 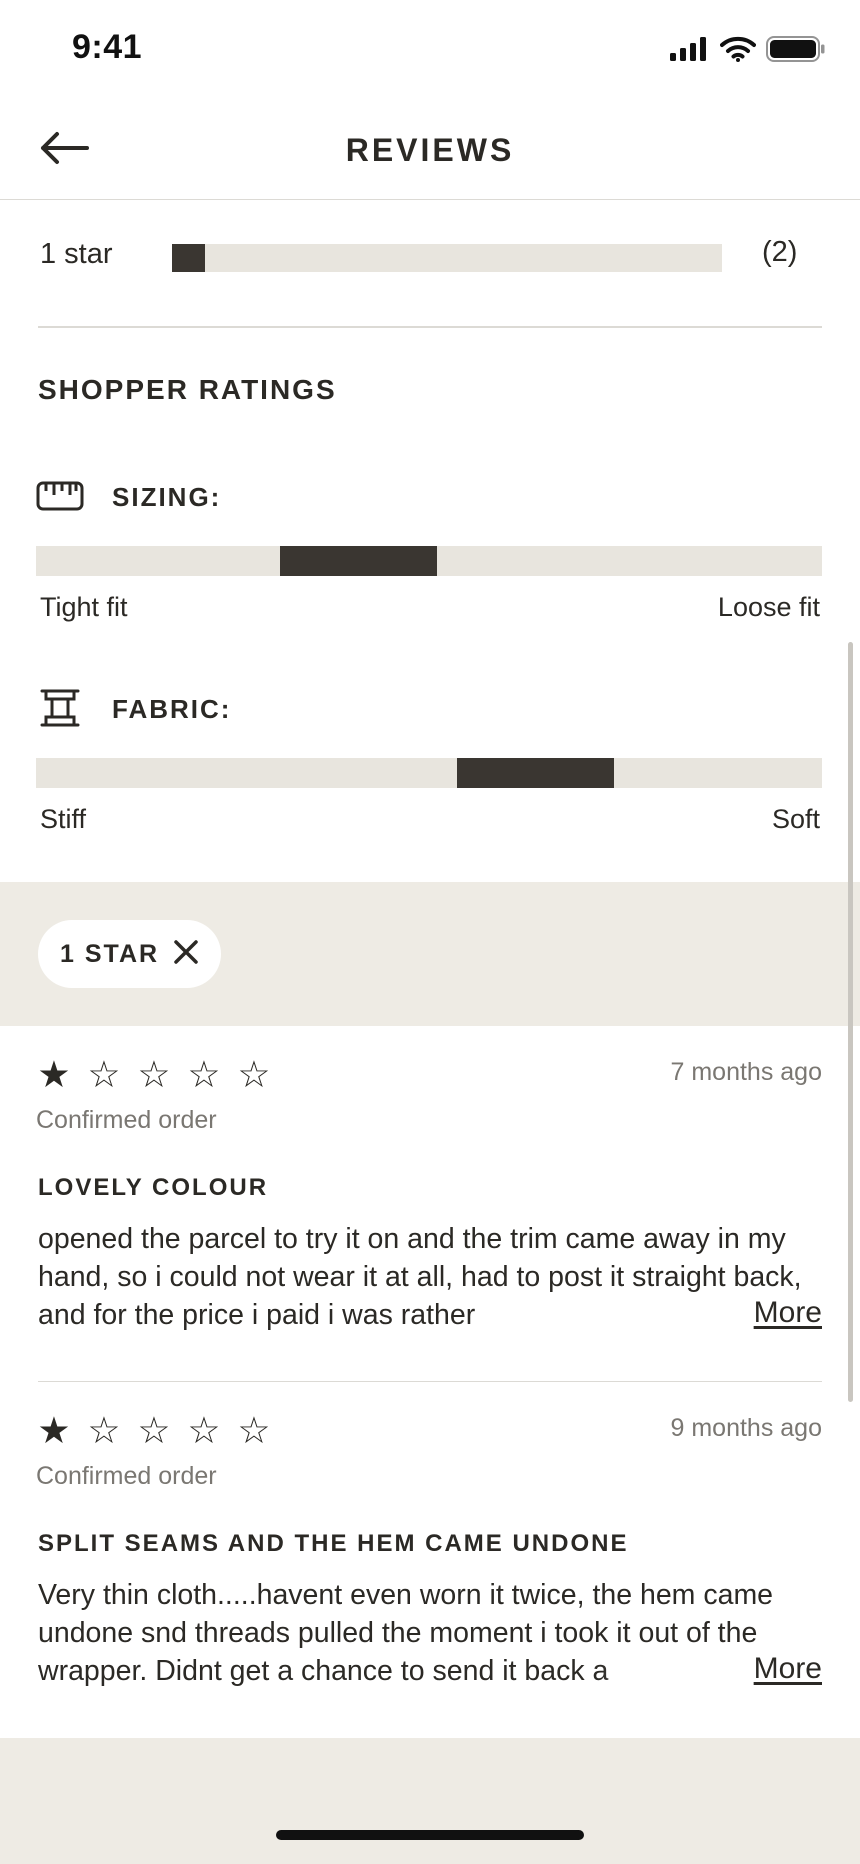 I want to click on tape-measure-icon, so click(x=60, y=496).